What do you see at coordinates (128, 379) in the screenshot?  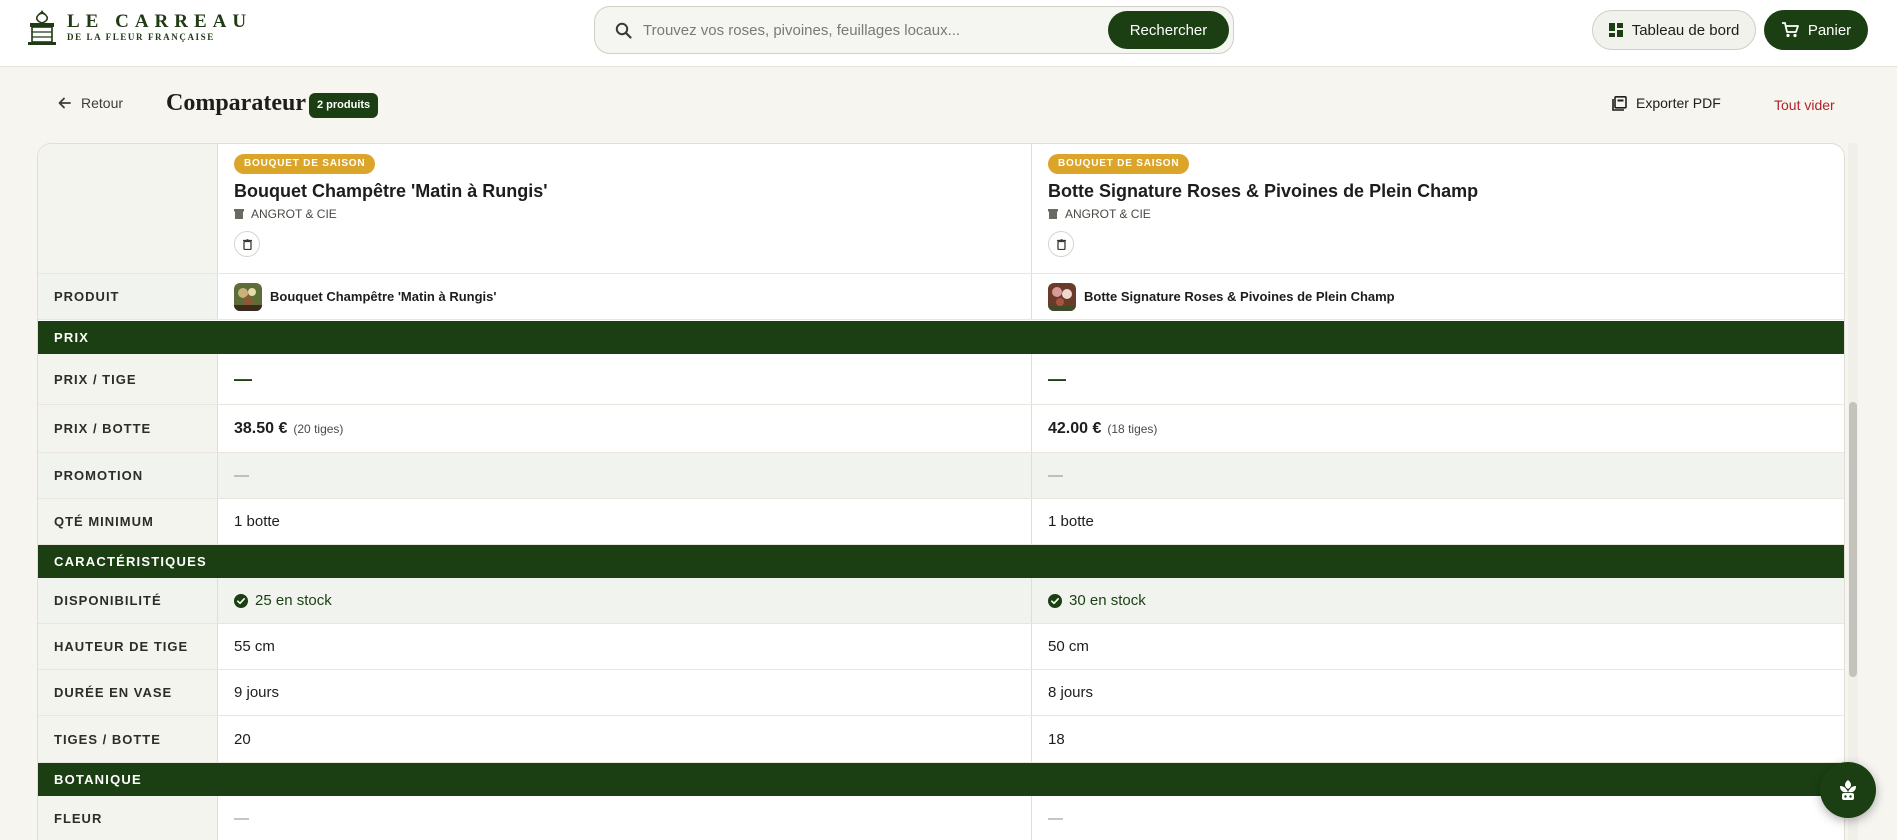 I see `row-label: PRIX / TIGE` at bounding box center [128, 379].